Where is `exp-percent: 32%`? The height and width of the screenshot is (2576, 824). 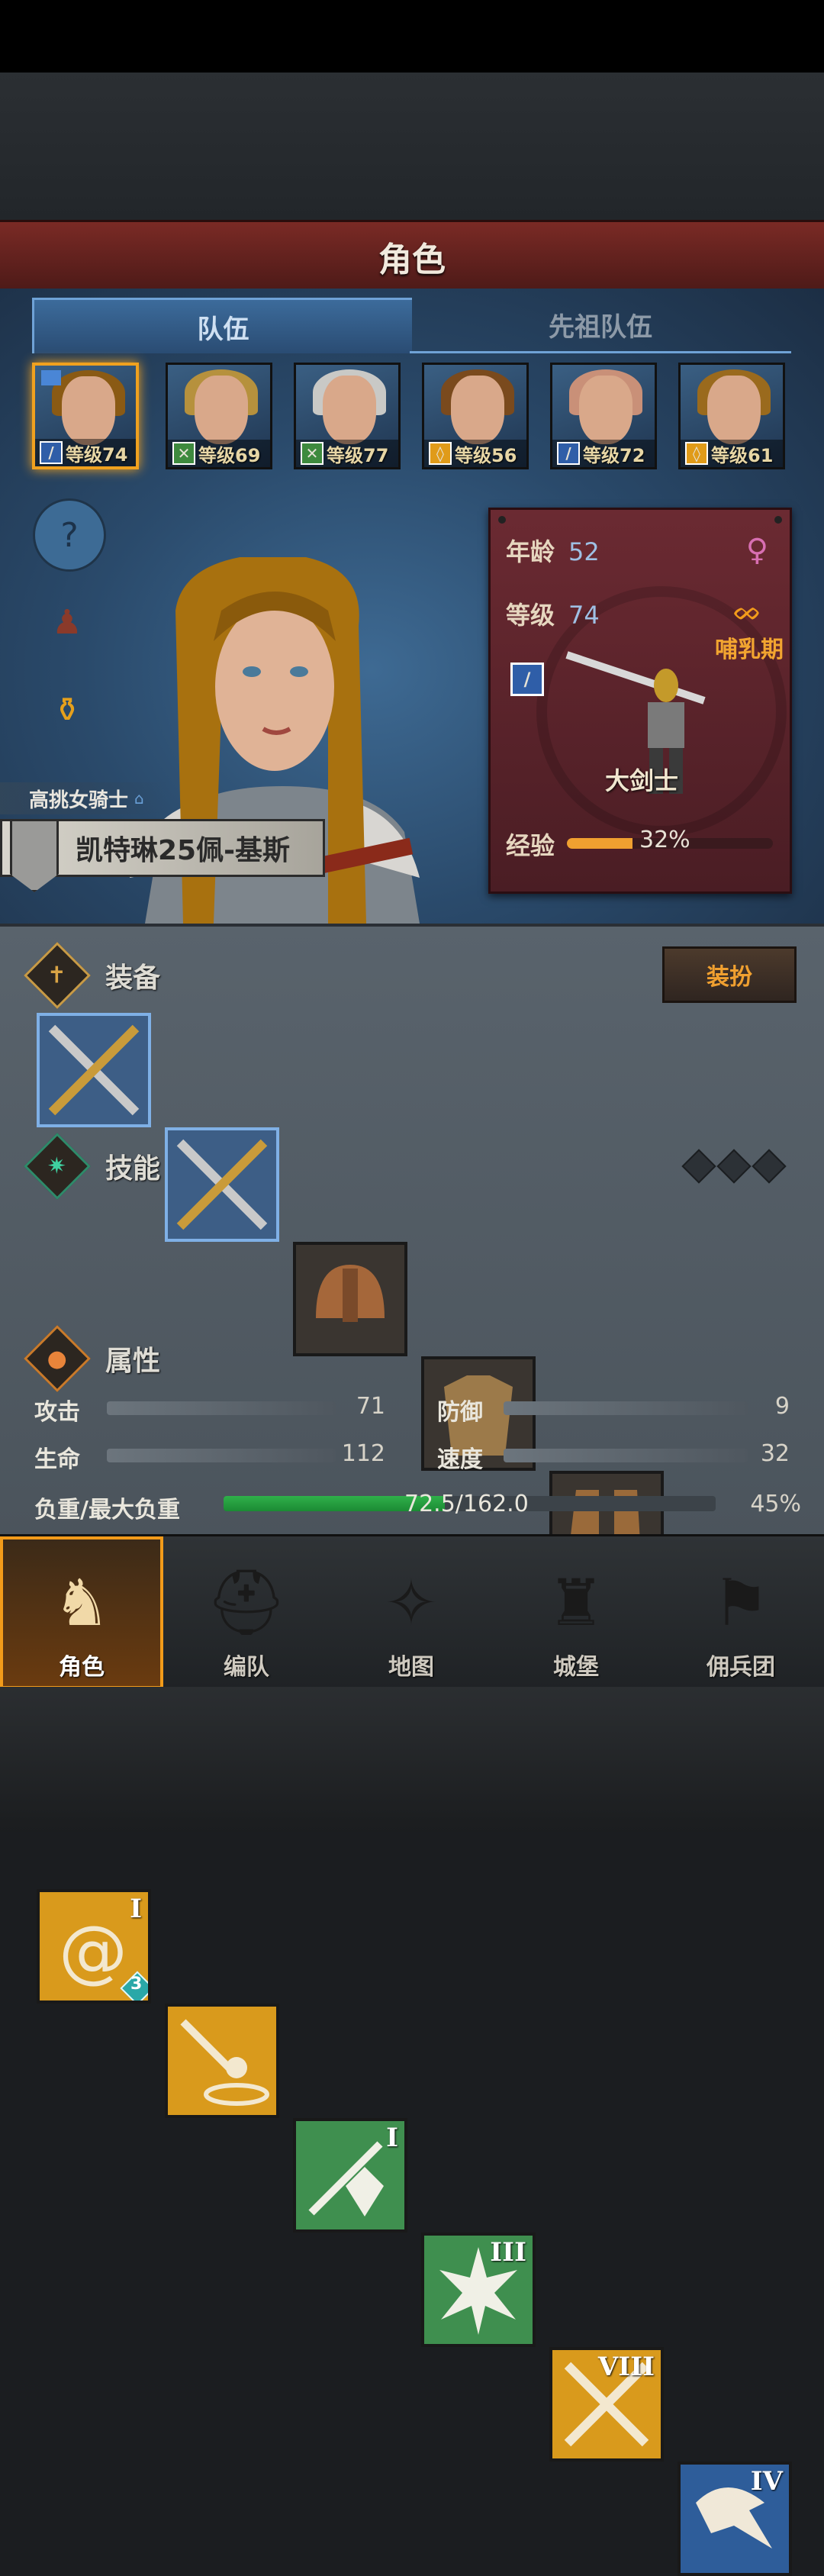 exp-percent: 32% is located at coordinates (664, 840).